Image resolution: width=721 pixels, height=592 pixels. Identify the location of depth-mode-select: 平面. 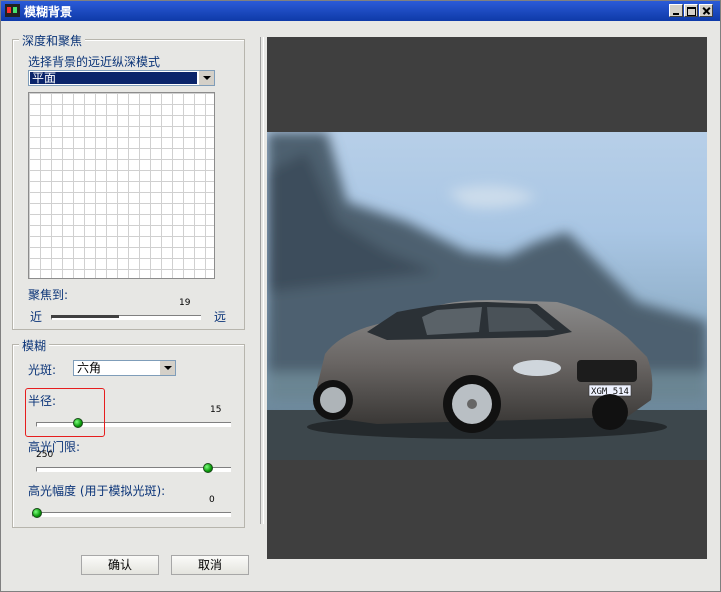
(121, 78).